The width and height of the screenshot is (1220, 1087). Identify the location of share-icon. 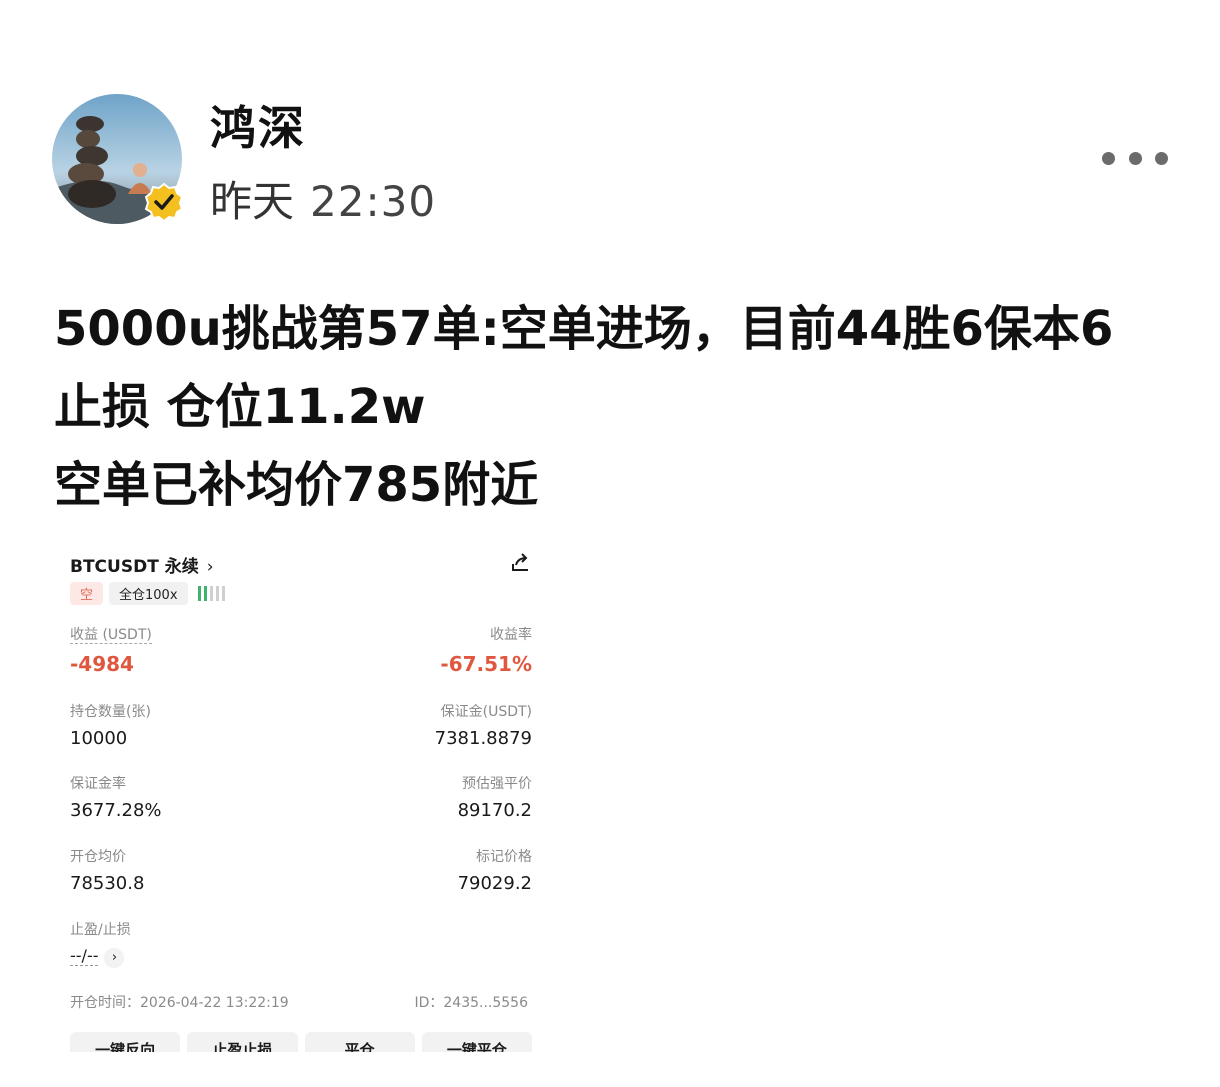
(520, 562).